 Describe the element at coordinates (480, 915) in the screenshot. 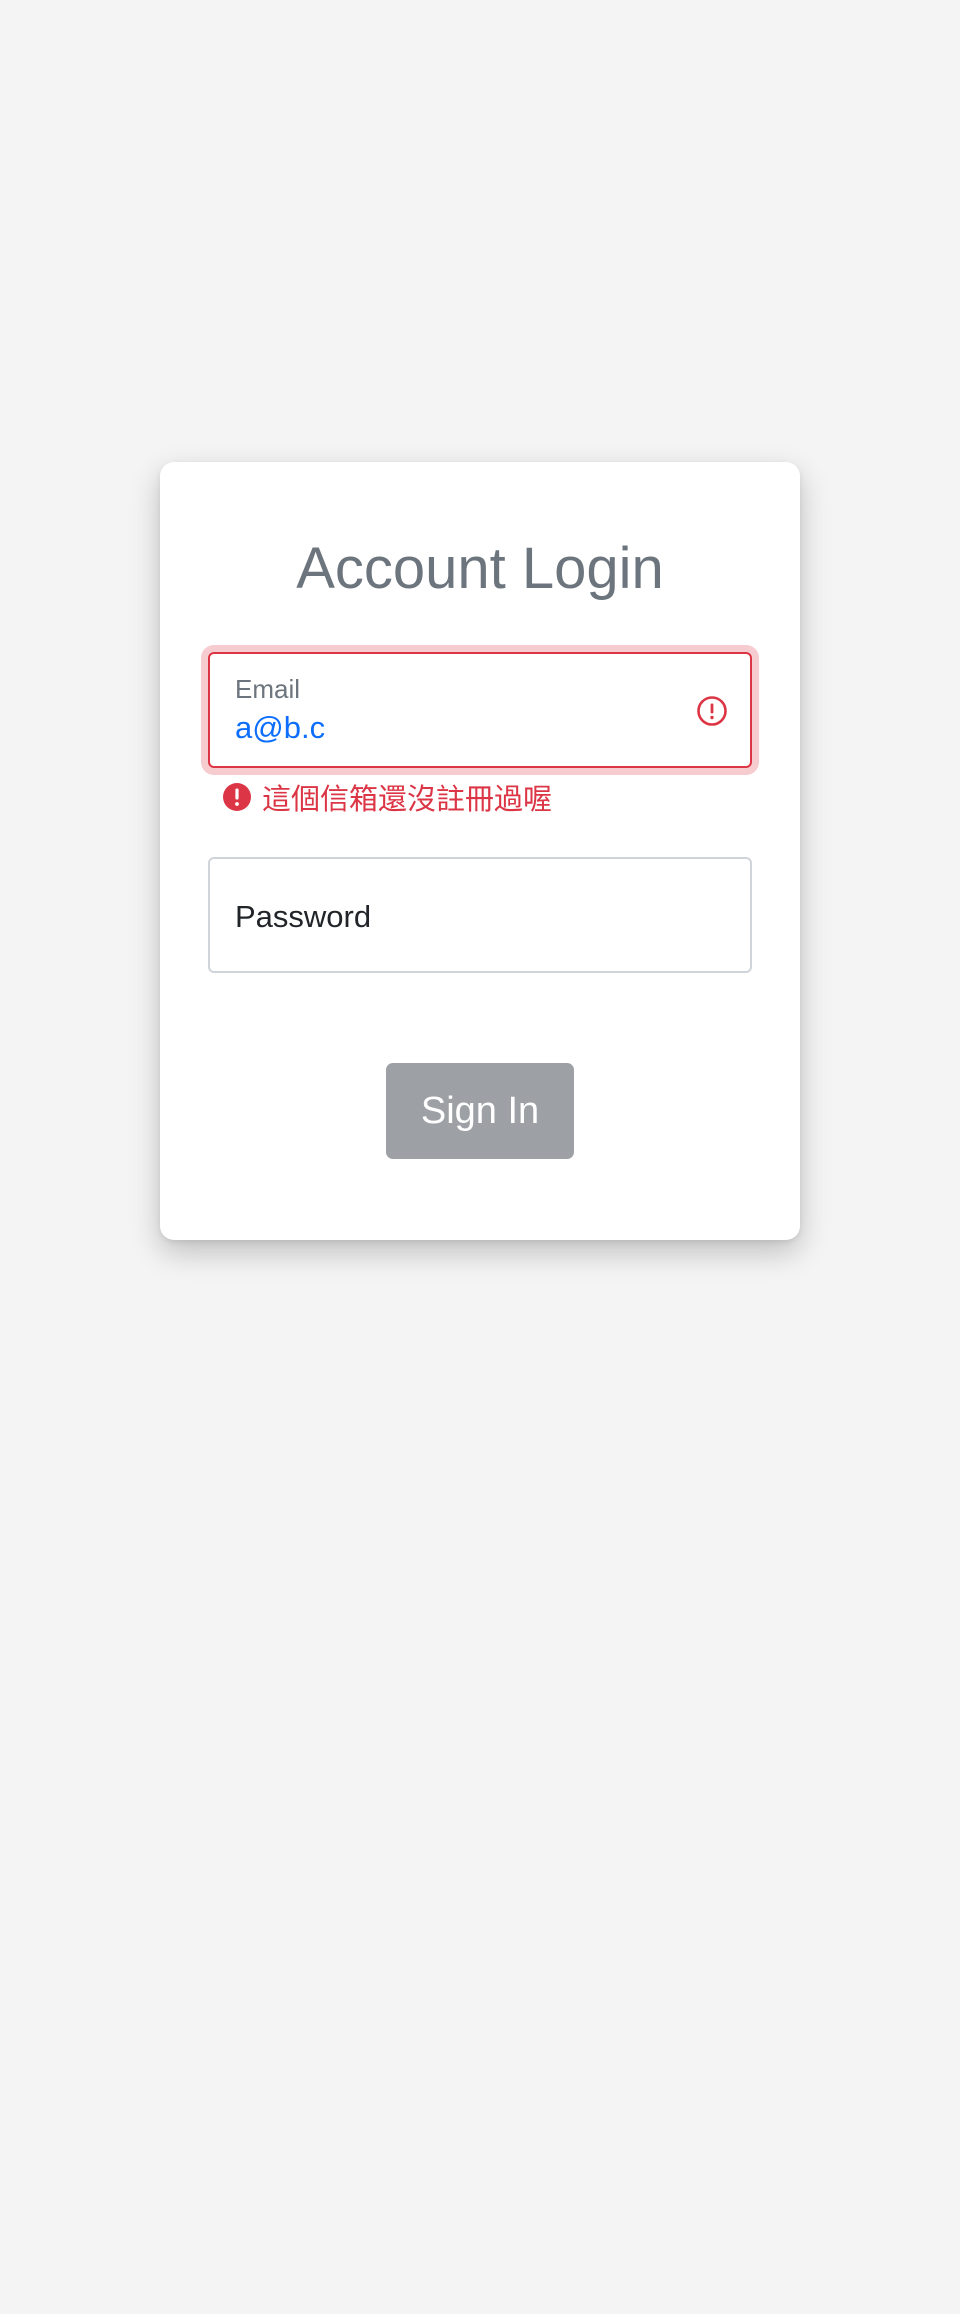

I see `password-field: Password` at that location.